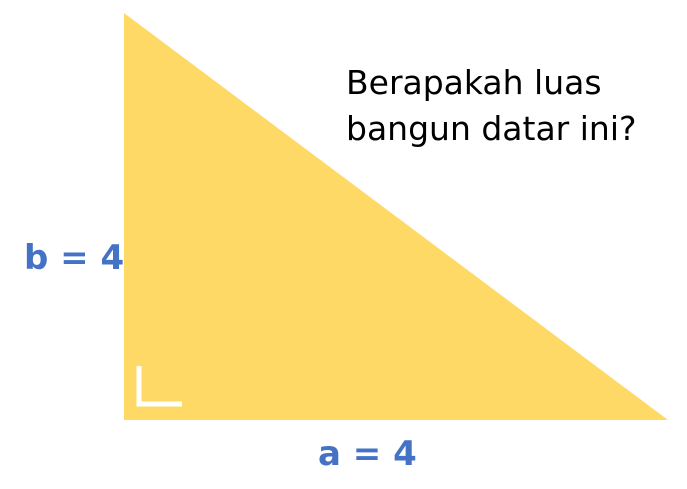 The image size is (687, 489). Describe the element at coordinates (474, 82) in the screenshot. I see `question-line-1: Berapakah luas` at that location.